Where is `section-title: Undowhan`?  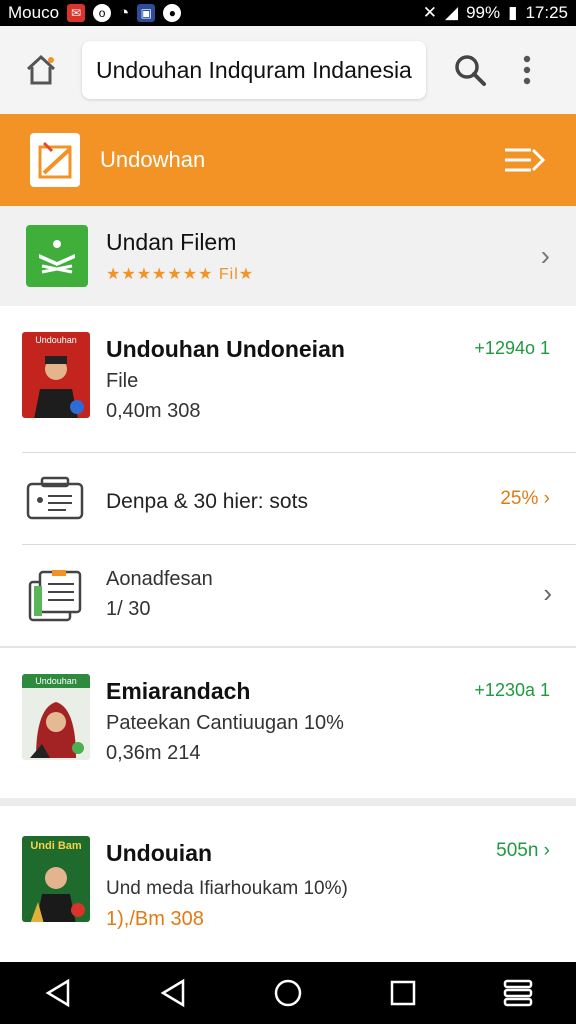
section-title: Undowhan is located at coordinates (153, 159).